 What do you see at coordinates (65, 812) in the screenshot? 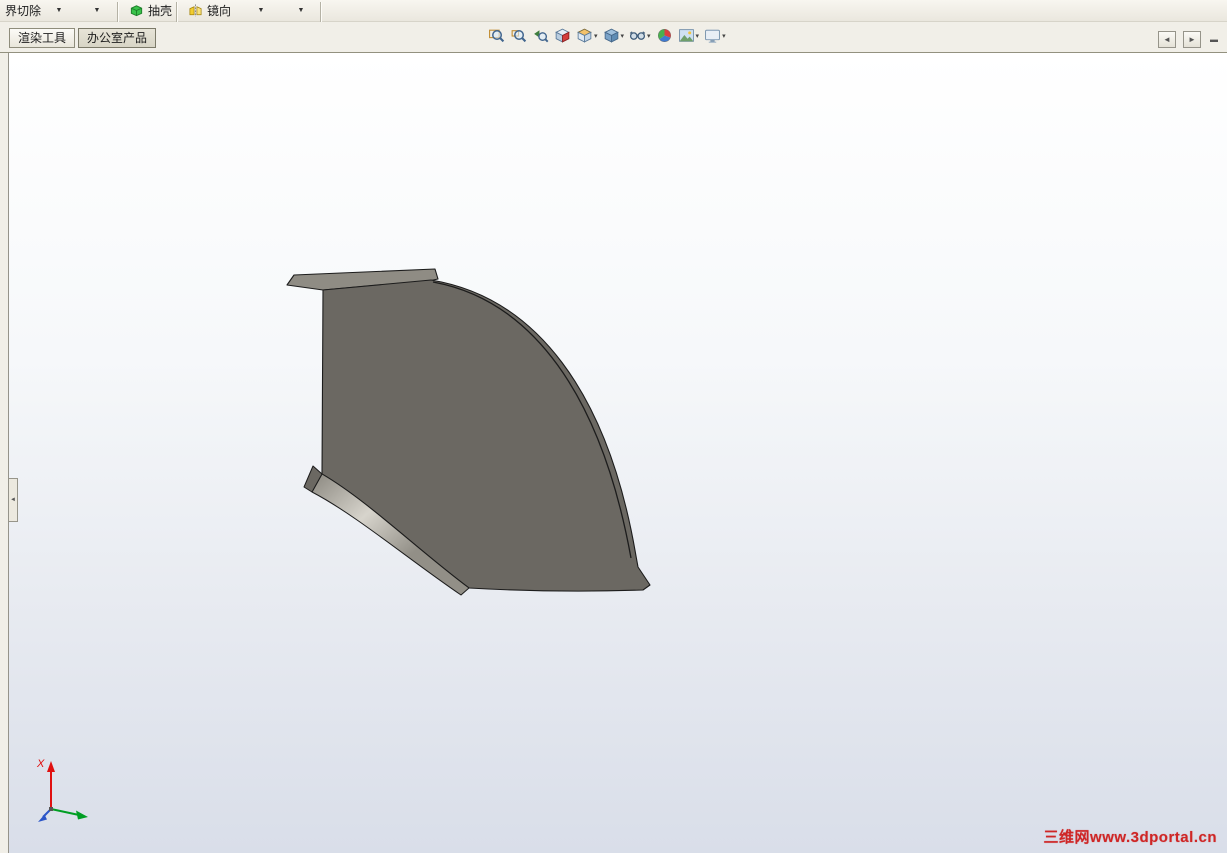
I see `triad-y-axis` at bounding box center [65, 812].